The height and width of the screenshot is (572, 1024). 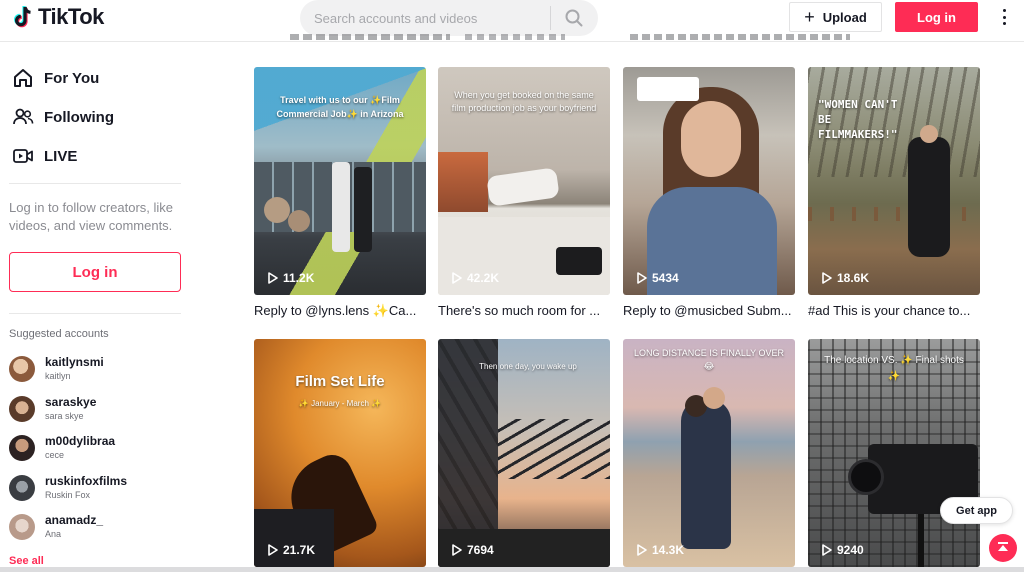 I want to click on nav-live: LIVE, so click(x=44, y=156).